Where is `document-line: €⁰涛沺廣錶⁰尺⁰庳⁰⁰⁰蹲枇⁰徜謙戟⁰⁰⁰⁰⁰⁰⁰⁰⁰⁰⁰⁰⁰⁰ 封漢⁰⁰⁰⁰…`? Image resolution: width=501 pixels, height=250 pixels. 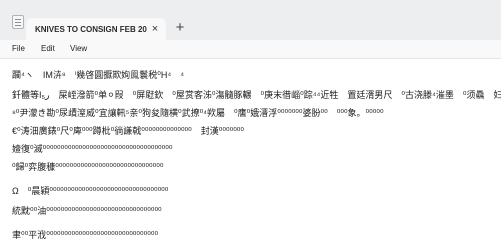
document-line: €⁰涛沺廣錶⁰尺⁰庳⁰⁰⁰蹲枇⁰徜謙戟⁰⁰⁰⁰⁰⁰⁰⁰⁰⁰⁰⁰⁰⁰ 封漢⁰⁰⁰⁰… is located at coordinates (128, 131).